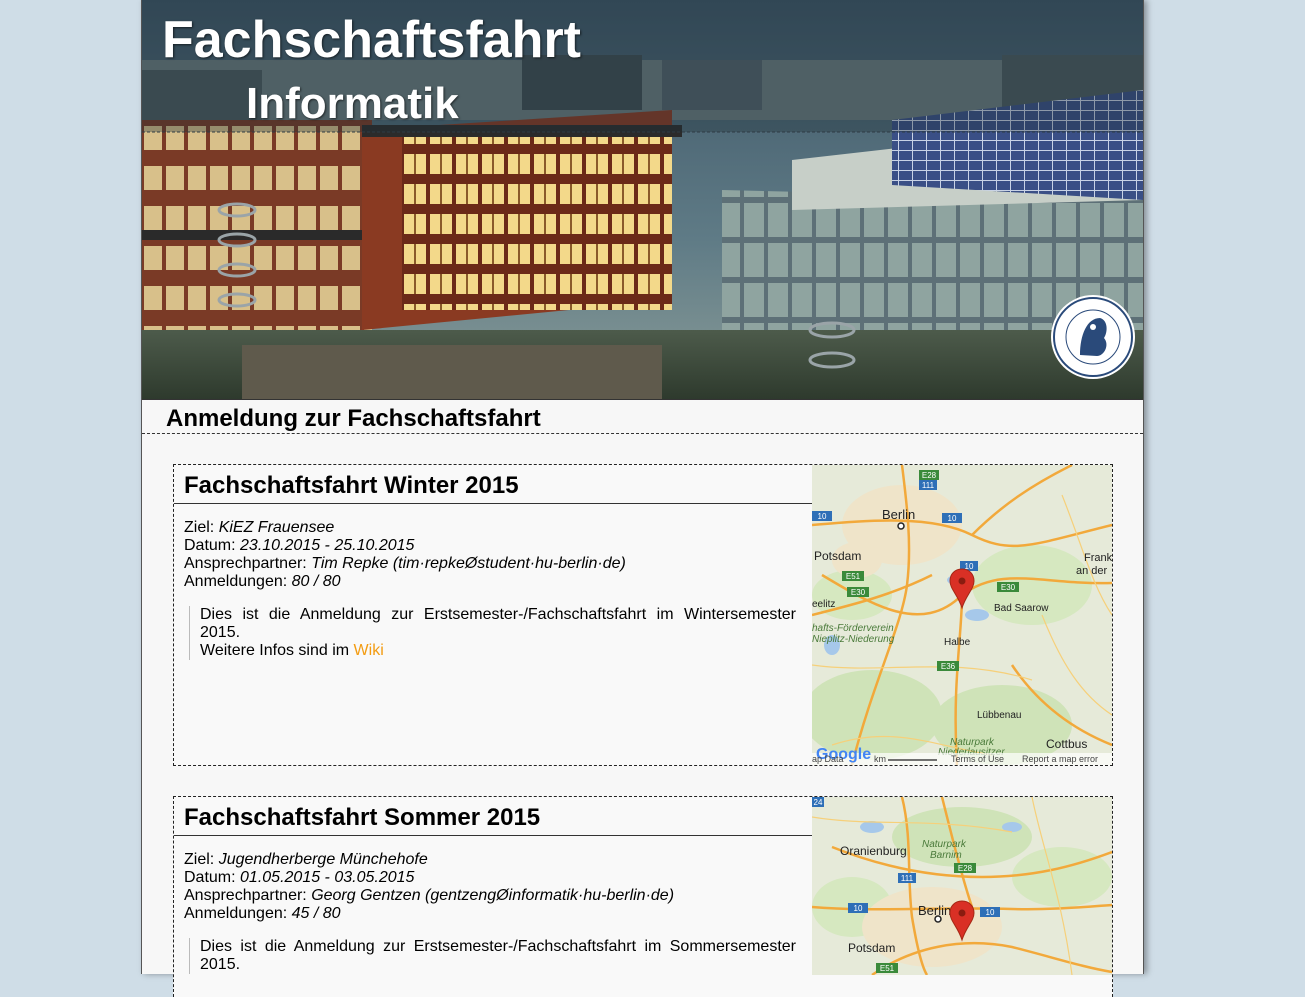  What do you see at coordinates (352, 103) in the screenshot?
I see `site-subtitle: Informatik` at bounding box center [352, 103].